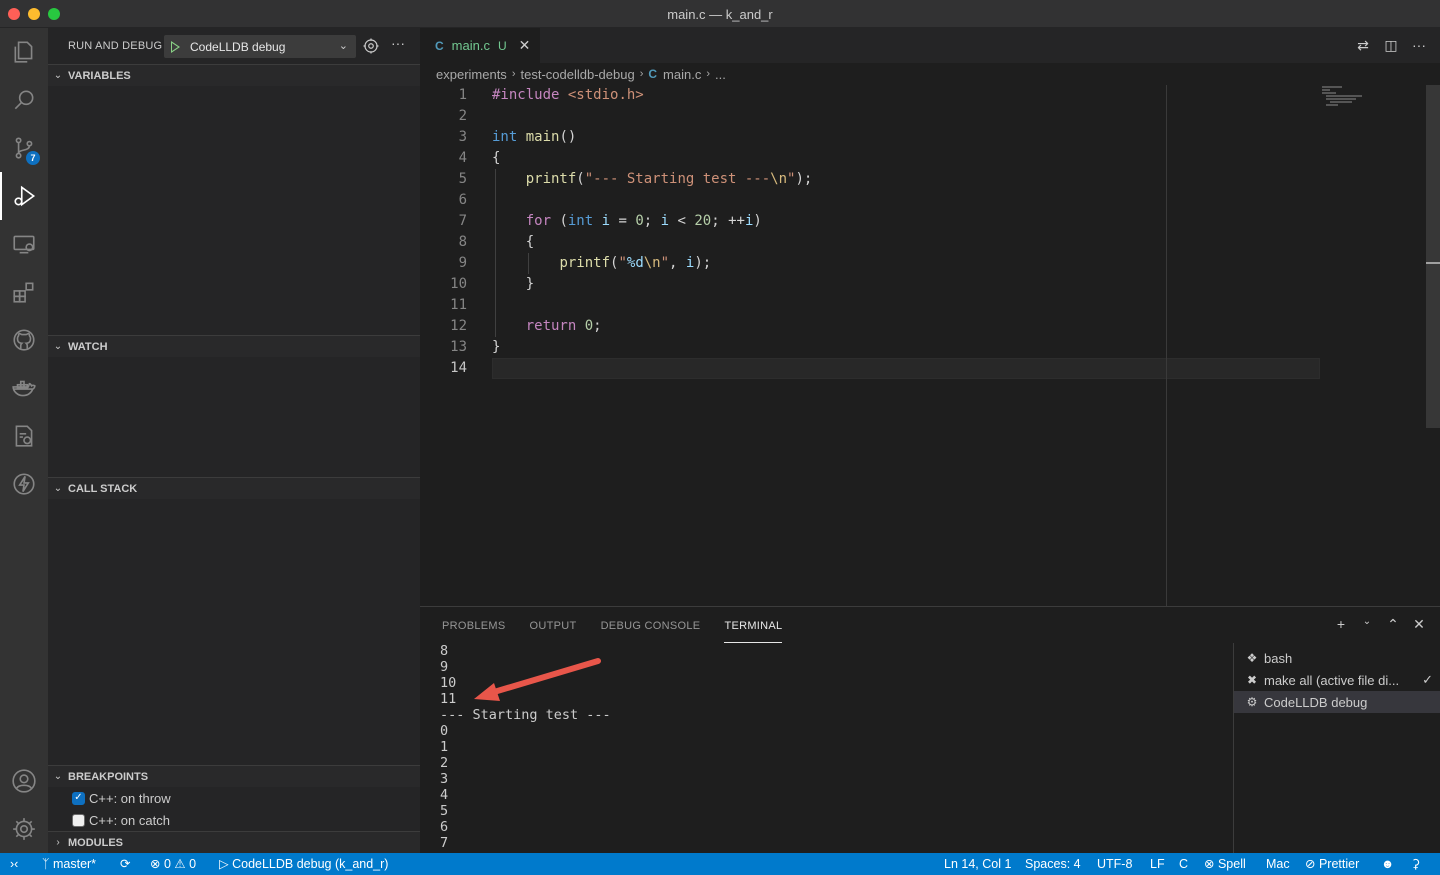 This screenshot has height=875, width=1440. What do you see at coordinates (1337, 658) in the screenshot?
I see `terminal-item-bash: ❖ bash` at bounding box center [1337, 658].